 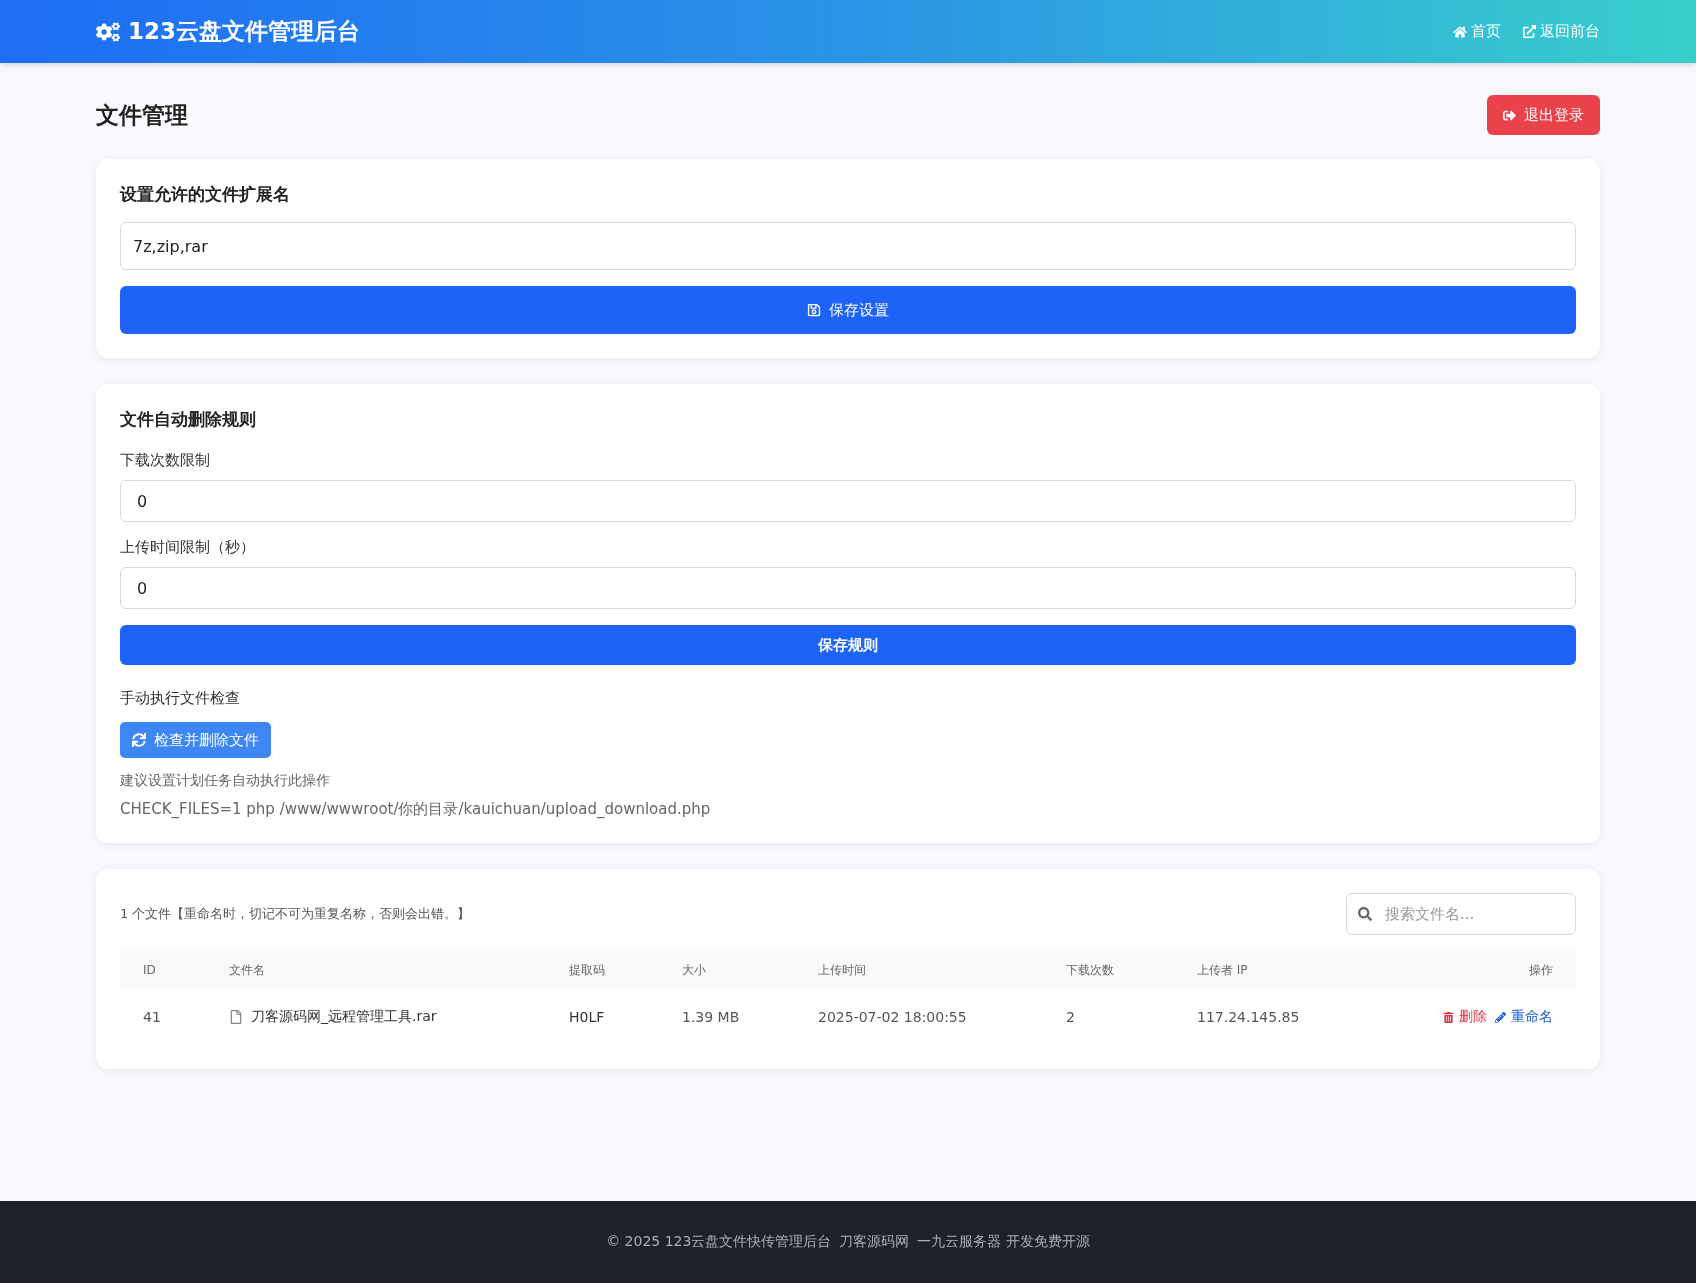 What do you see at coordinates (1249, 1017) in the screenshot?
I see `table-cell-text: 117.24.145.85` at bounding box center [1249, 1017].